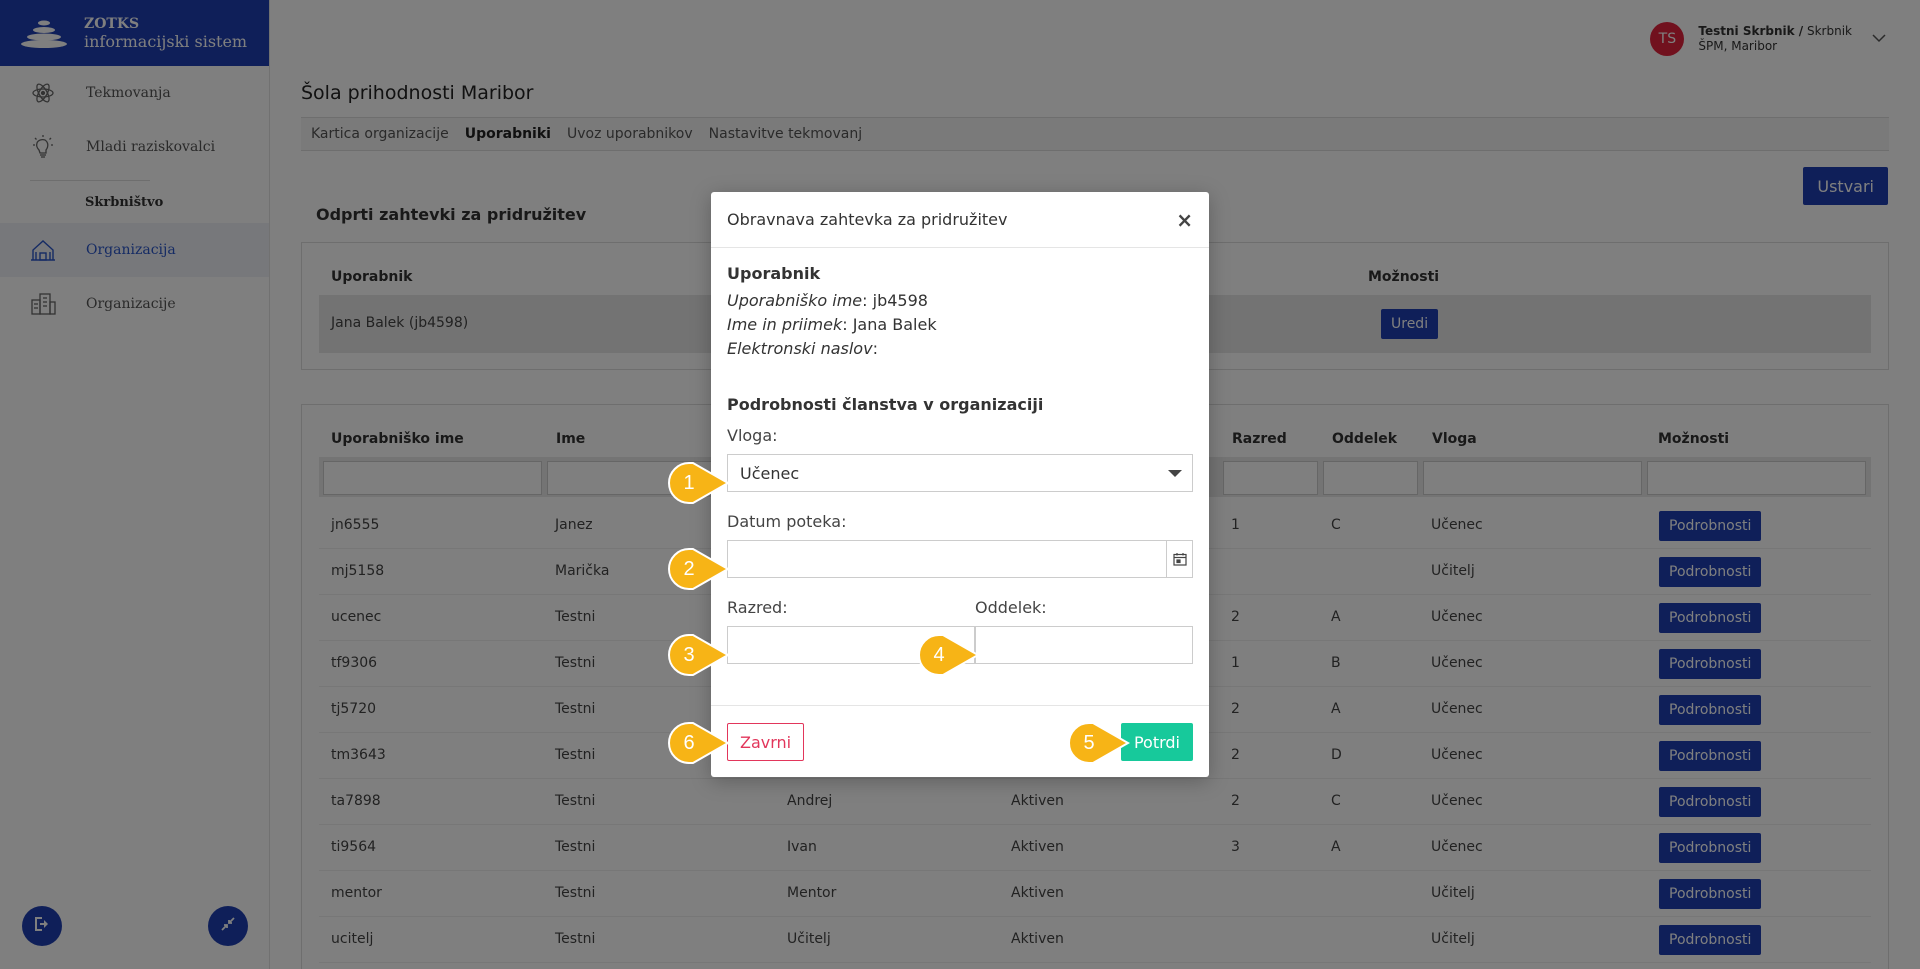 Image resolution: width=1920 pixels, height=969 pixels. Describe the element at coordinates (689, 742) in the screenshot. I see `marker-number: 6` at that location.